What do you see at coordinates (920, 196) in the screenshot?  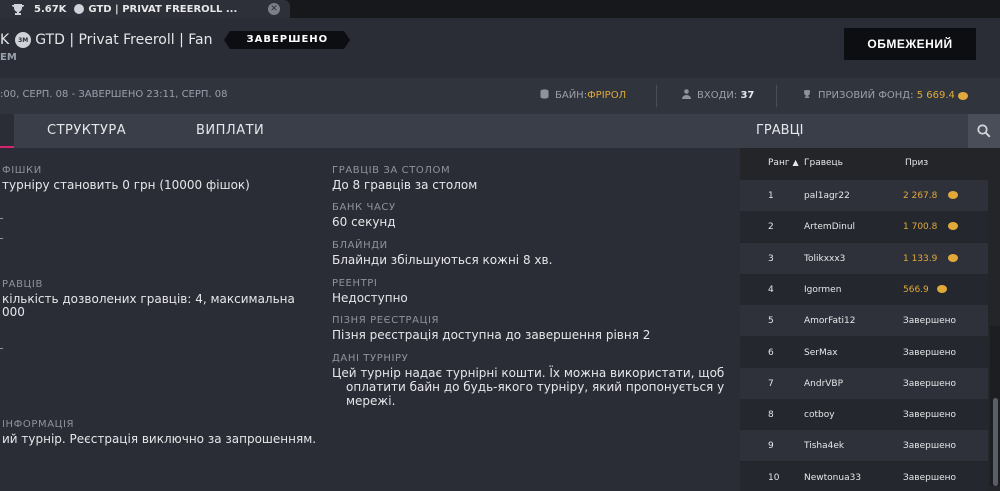 I see `player-prize: 2 267.8` at bounding box center [920, 196].